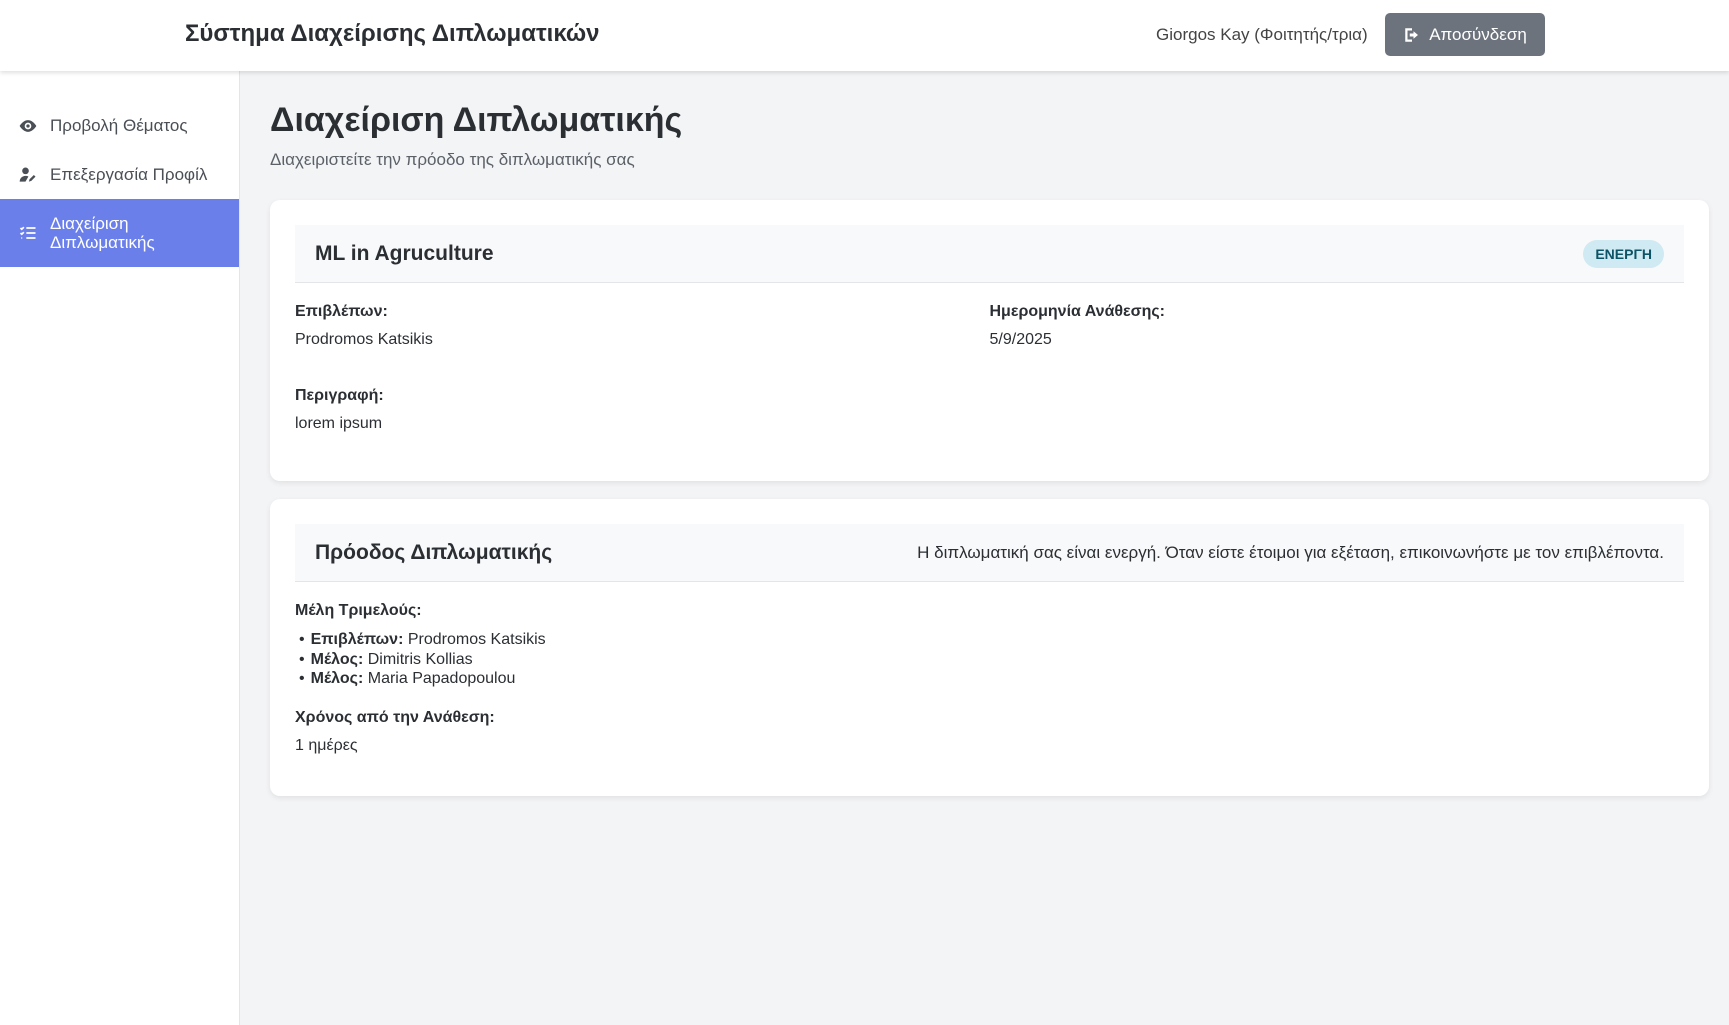 Image resolution: width=1729 pixels, height=1025 pixels. I want to click on member-role: Επιβλέπων:, so click(357, 639).